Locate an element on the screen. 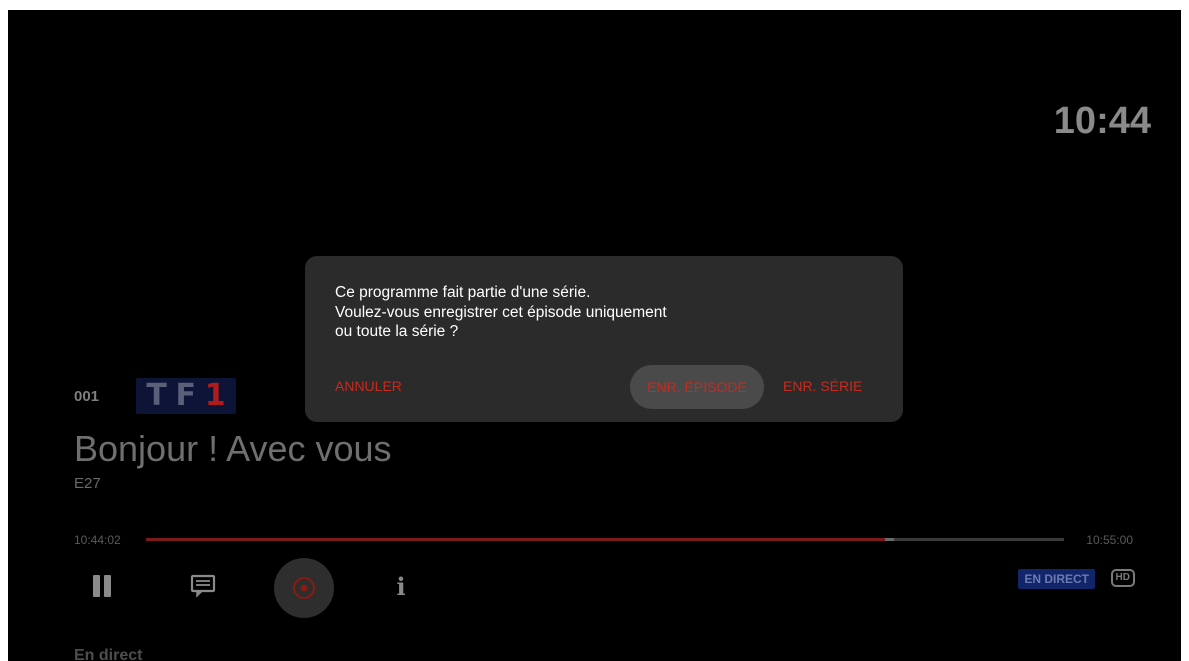  playback-controls: i is located at coordinates (601, 588).